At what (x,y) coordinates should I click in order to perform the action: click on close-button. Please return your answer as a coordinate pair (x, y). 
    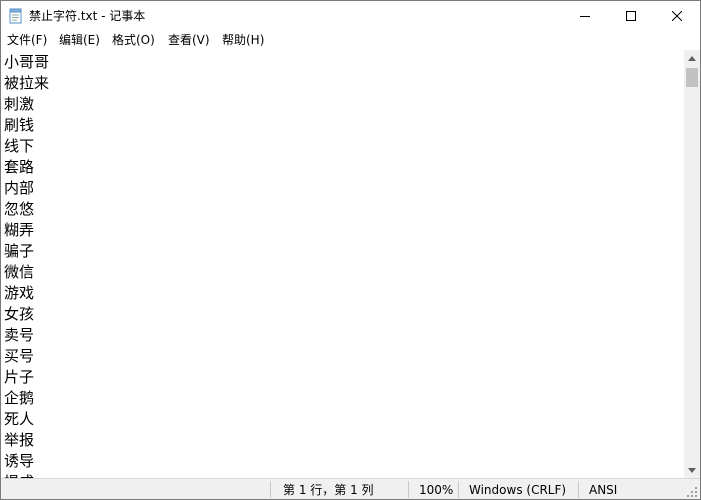
    Looking at the image, I should click on (677, 16).